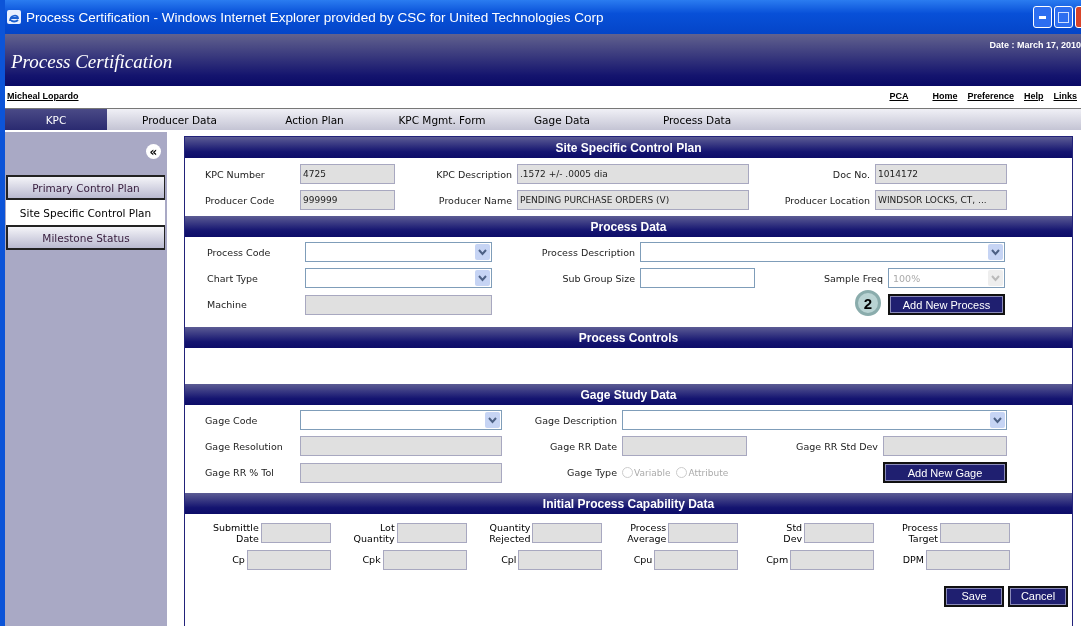  I want to click on field-label: Process Target, so click(920, 533).